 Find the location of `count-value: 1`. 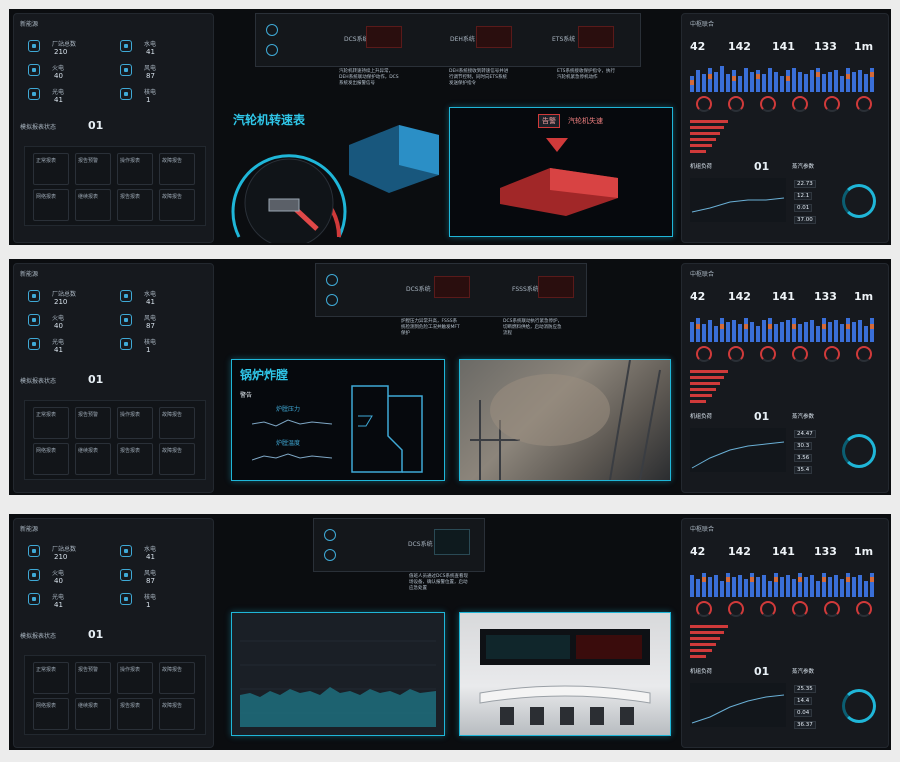

count-value: 1 is located at coordinates (148, 100).